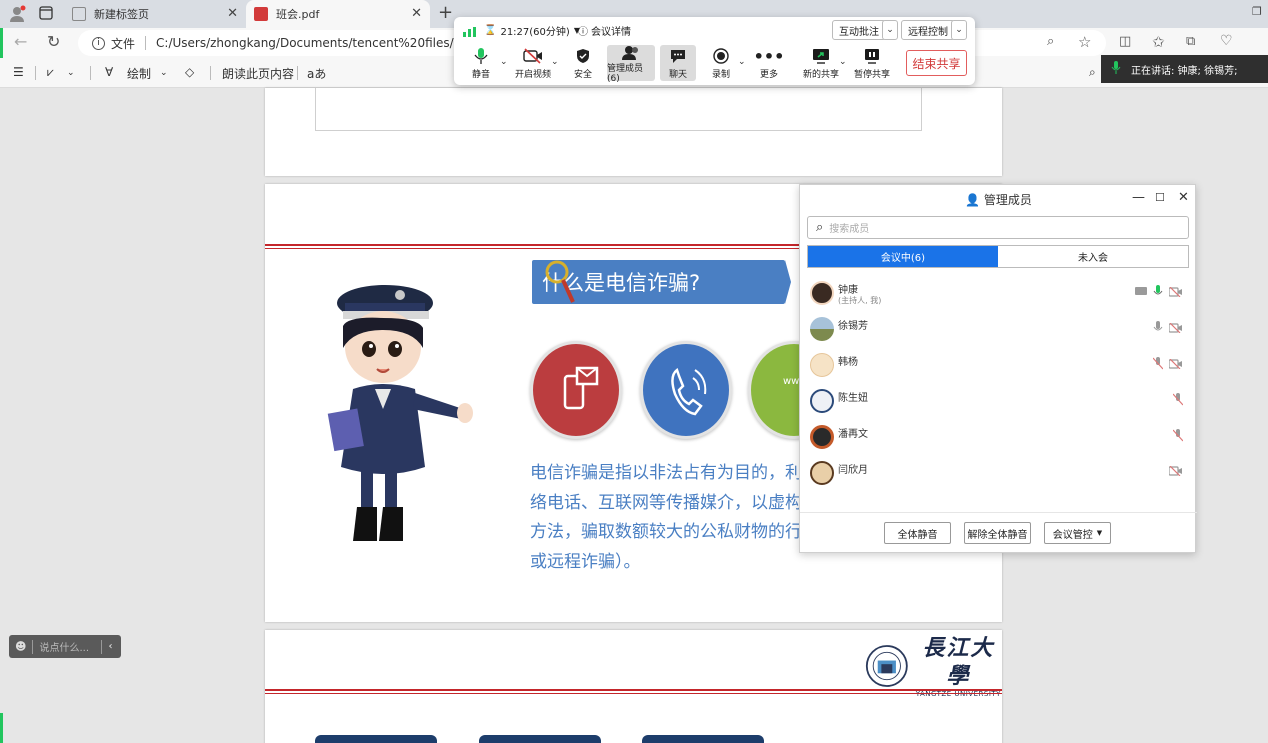 This screenshot has width=1268, height=743. What do you see at coordinates (604, 30) in the screenshot?
I see `meeting-details-button: ⓘ 会议详情` at bounding box center [604, 30].